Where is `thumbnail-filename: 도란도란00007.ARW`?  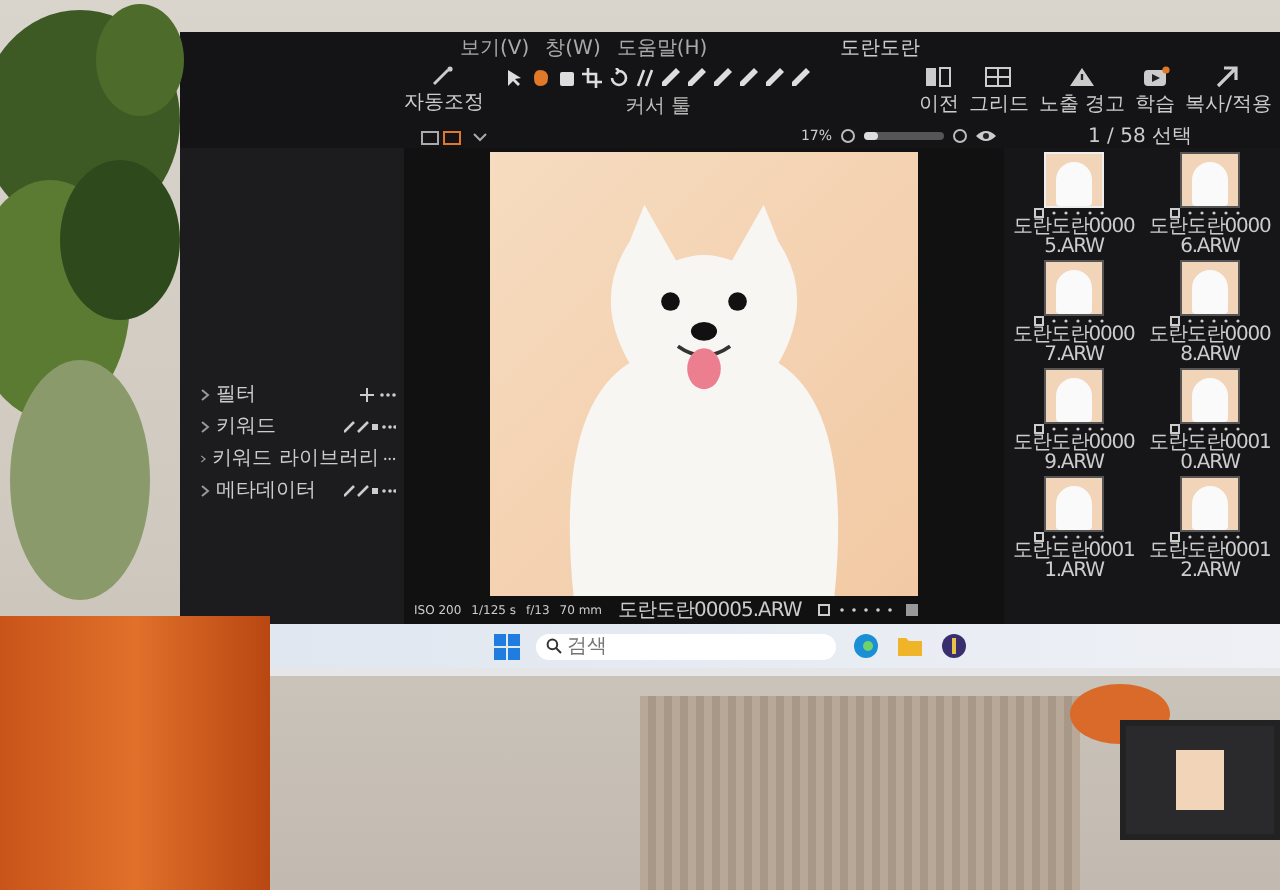 thumbnail-filename: 도란도란00007.ARW is located at coordinates (1074, 346).